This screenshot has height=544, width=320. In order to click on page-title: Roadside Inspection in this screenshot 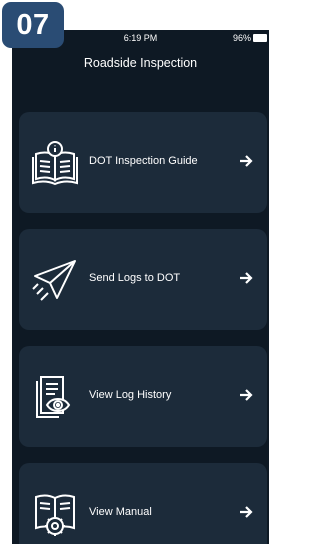, I will do `click(140, 63)`.